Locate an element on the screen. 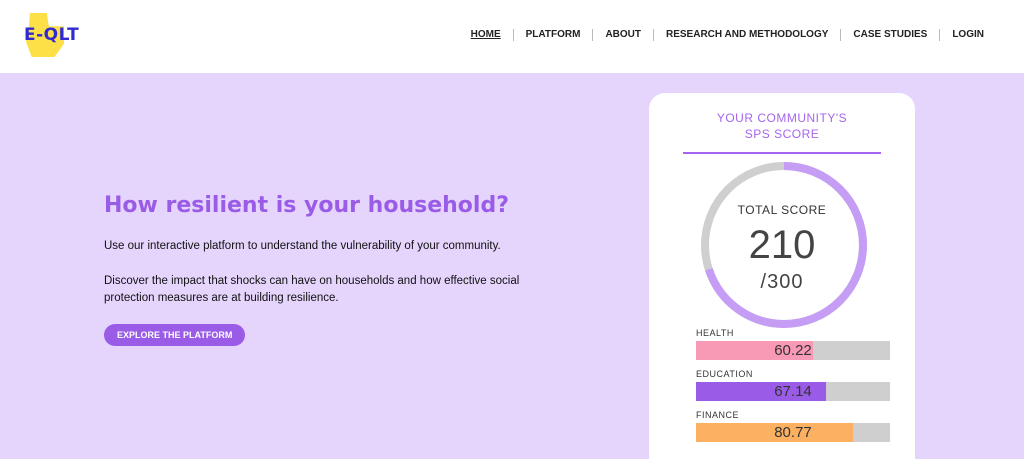 The image size is (1024, 459). explore-platform-button: EXPLORE THE PLATFORM is located at coordinates (175, 335).